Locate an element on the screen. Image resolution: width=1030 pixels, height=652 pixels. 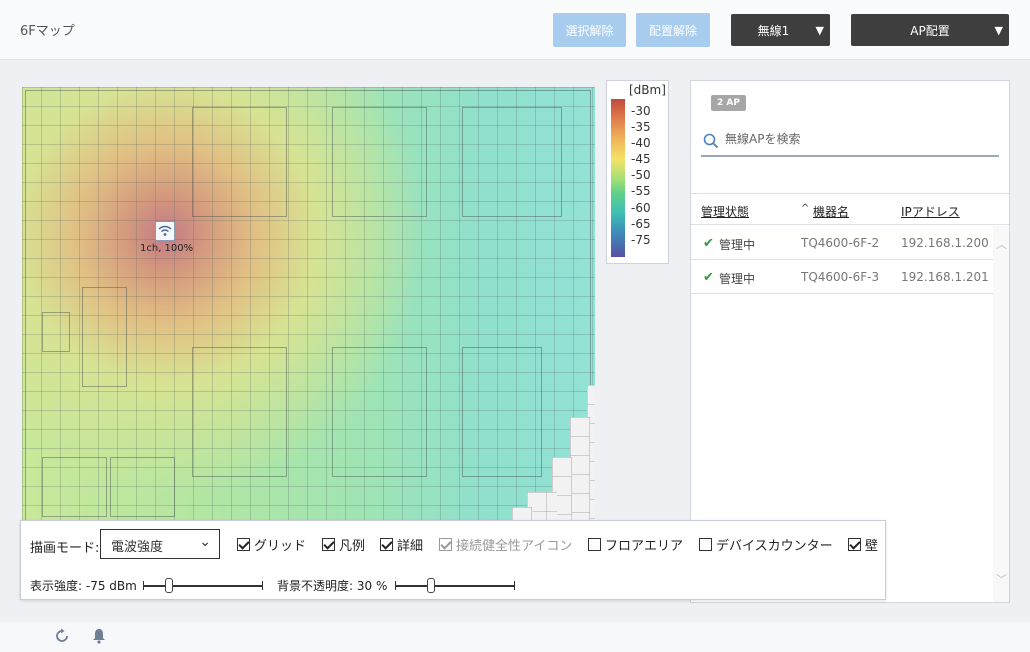
radio-select-value: 無線1 is located at coordinates (773, 30).